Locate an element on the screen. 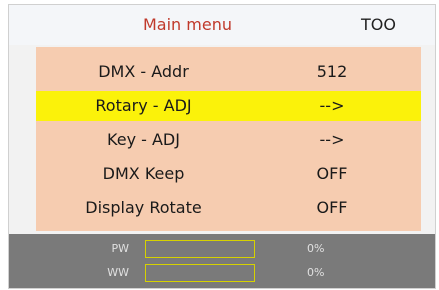 Image resolution: width=439 pixels, height=290 pixels. menu-item-dmx-addr: DMX - Addr 512 is located at coordinates (228, 72).